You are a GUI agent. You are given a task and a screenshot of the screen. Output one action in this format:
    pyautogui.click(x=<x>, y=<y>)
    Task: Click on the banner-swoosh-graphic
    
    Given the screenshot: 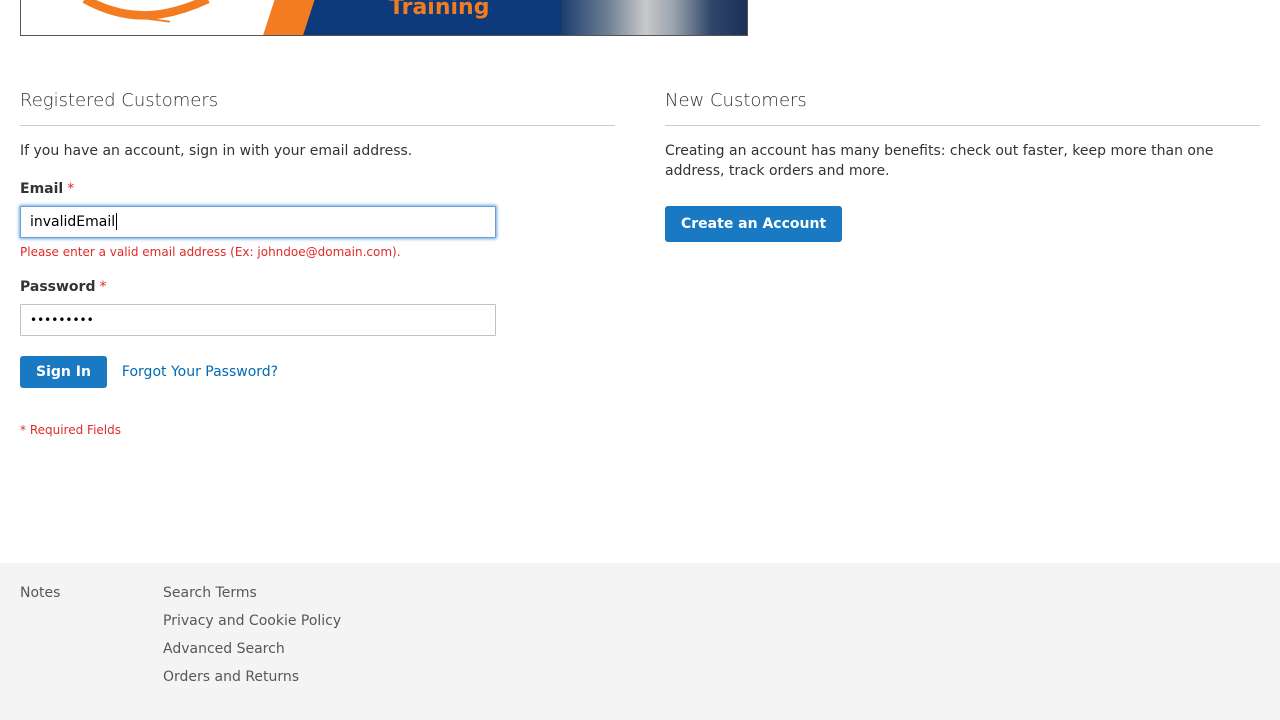 What is the action you would take?
    pyautogui.click(x=146, y=11)
    